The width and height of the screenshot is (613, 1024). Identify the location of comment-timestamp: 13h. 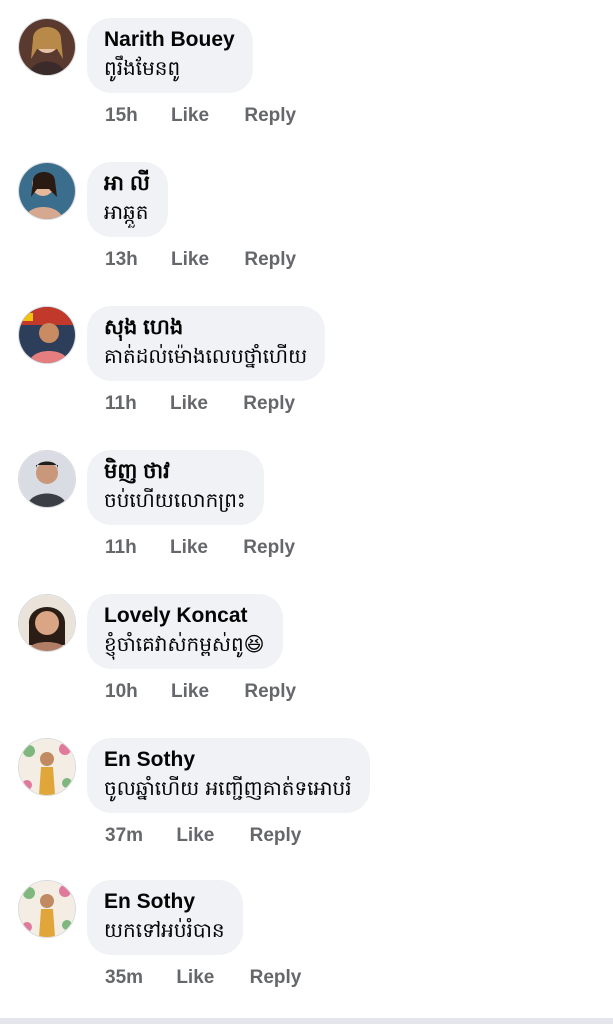
(121, 260).